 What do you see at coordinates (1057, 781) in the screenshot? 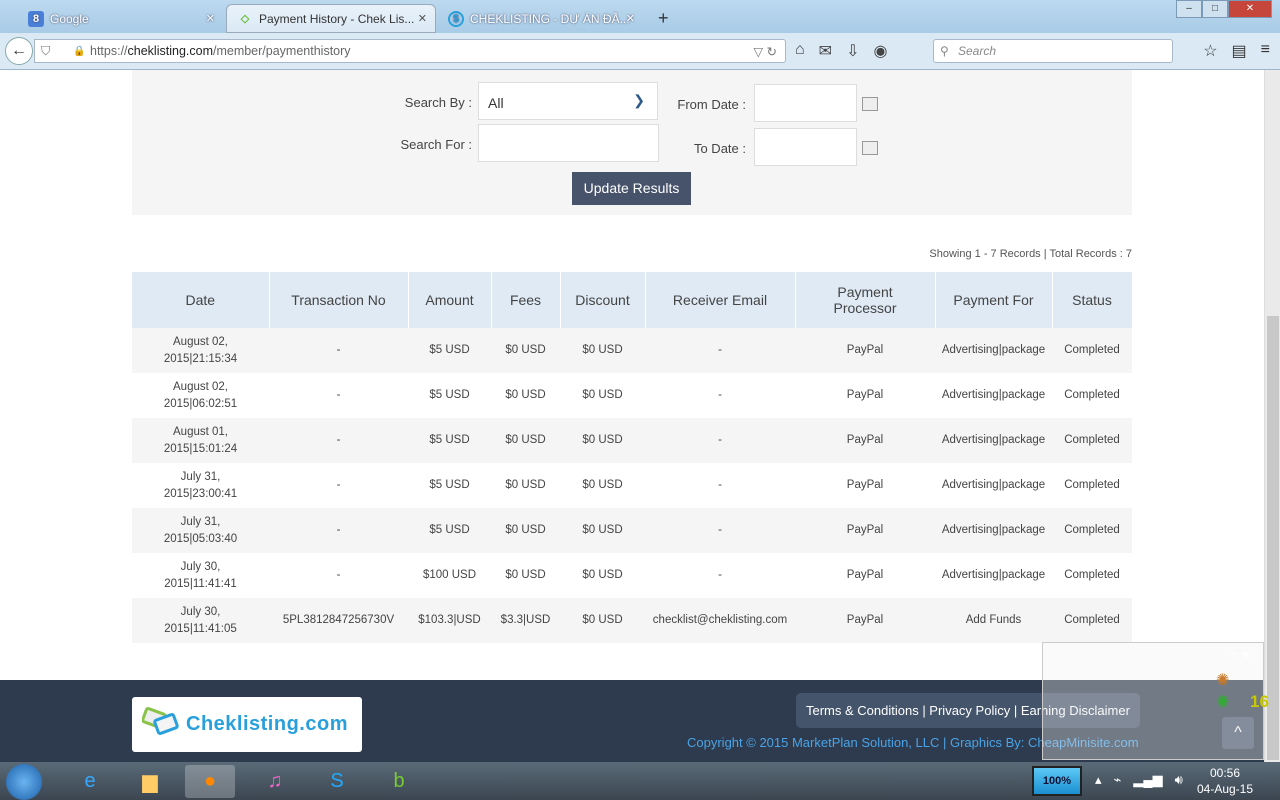
I see `battery-indicator: 100%` at bounding box center [1057, 781].